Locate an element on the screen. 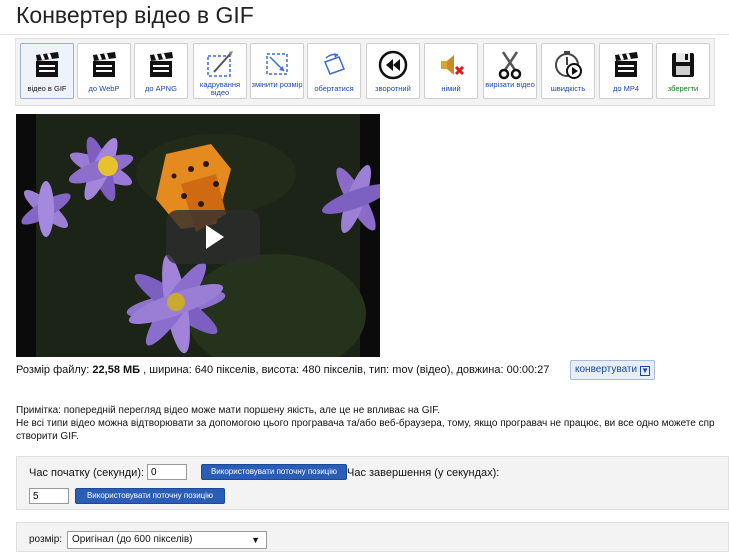 Image resolution: width=729 pixels, height=552 pixels. play-icon is located at coordinates (215, 237).